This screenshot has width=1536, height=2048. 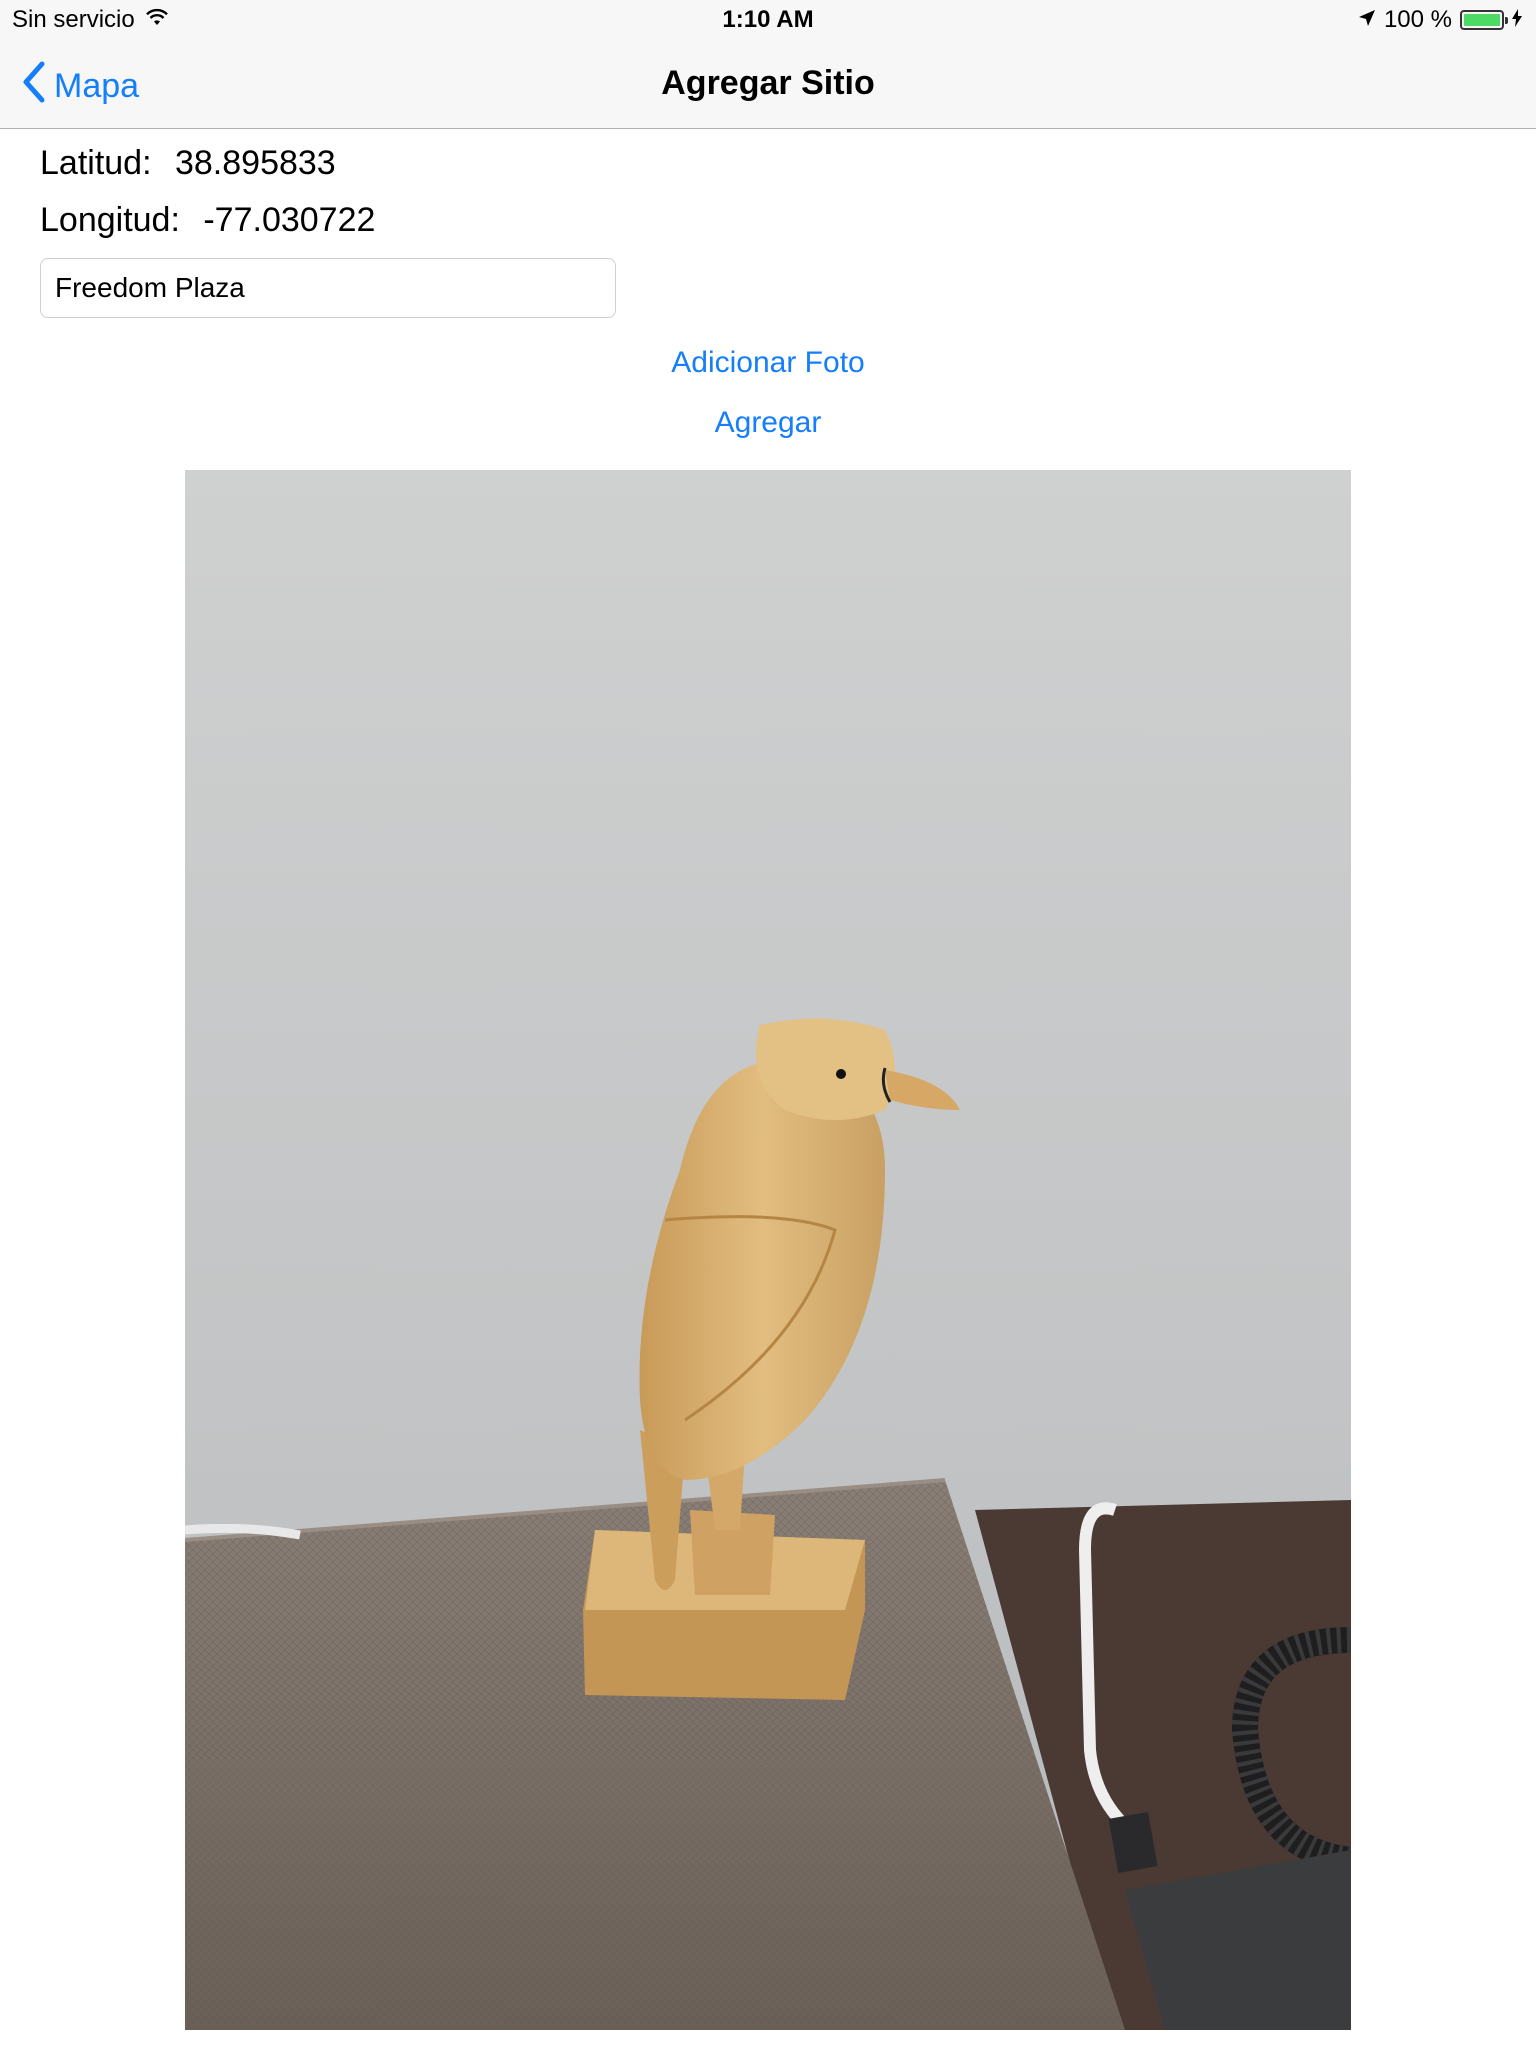 I want to click on latitude-row: Latitud: 38.895833, so click(x=188, y=163).